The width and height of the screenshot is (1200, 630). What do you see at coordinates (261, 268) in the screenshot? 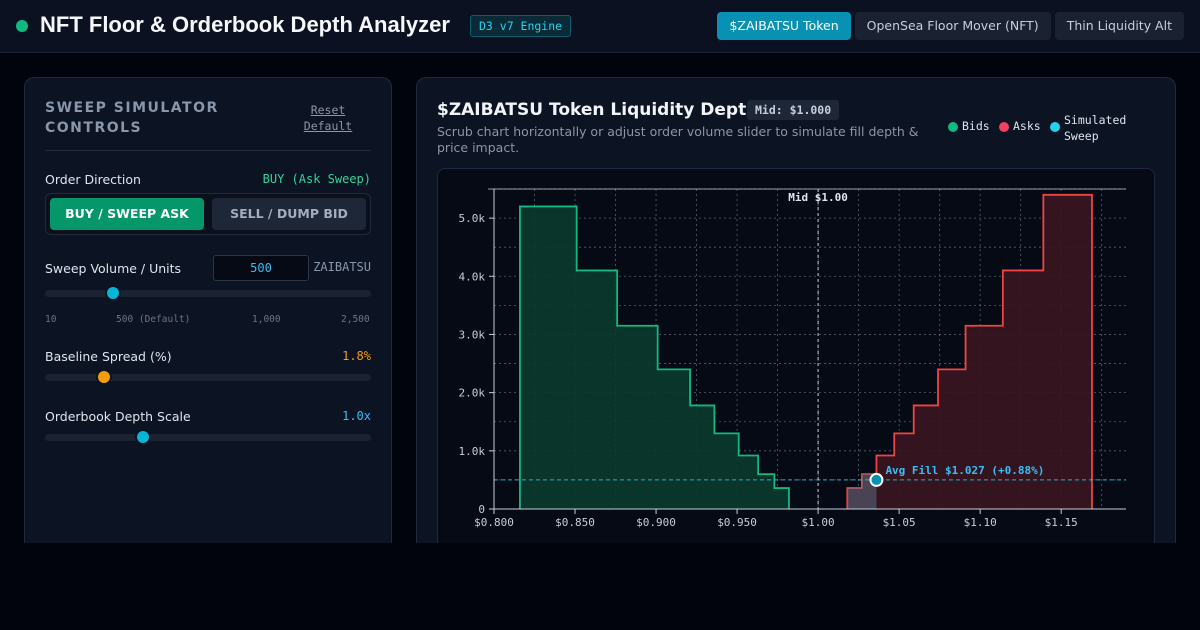
I see `sweep-volume-input` at bounding box center [261, 268].